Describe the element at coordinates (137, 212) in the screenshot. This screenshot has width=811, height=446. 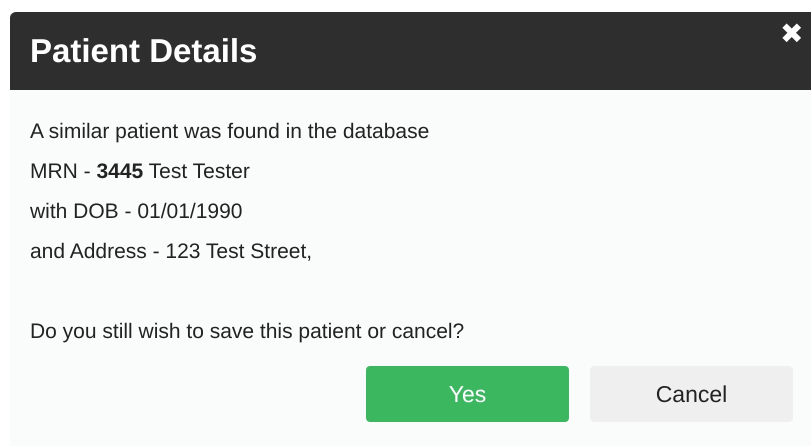
I see `message-line: with DOB - 01/01/1990` at that location.